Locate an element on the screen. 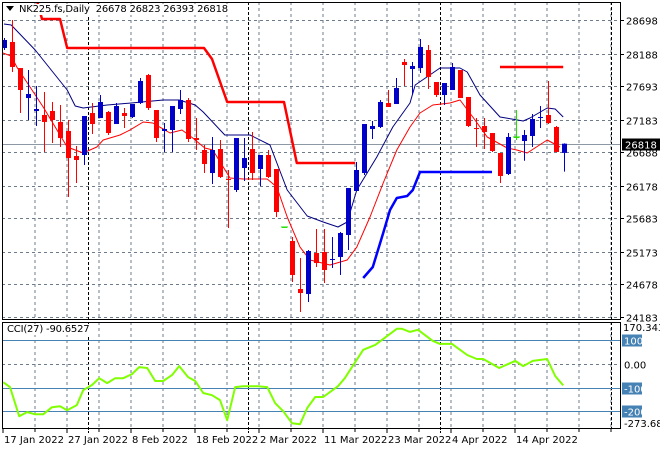 This screenshot has width=660, height=450. cci-label: CCI(27) -90.6527 is located at coordinates (48, 329).